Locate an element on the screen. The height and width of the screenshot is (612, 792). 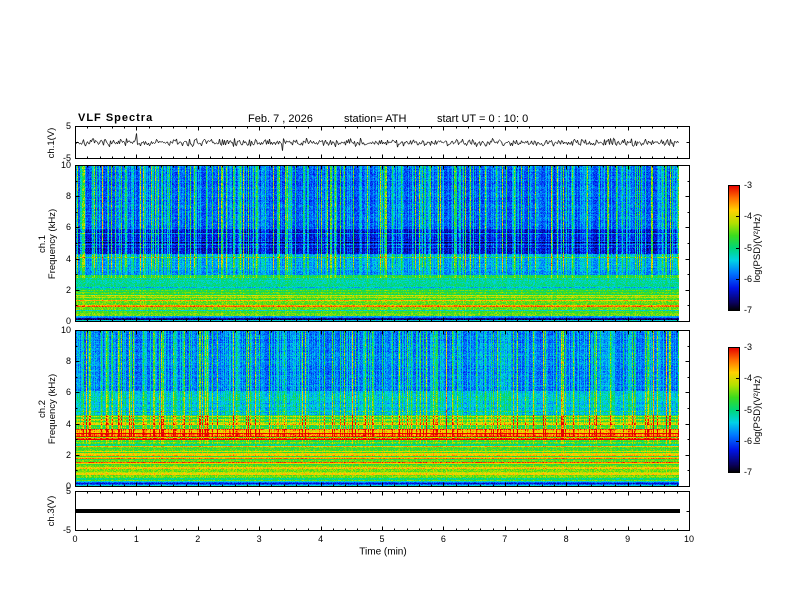
ch1-freq-tick-label: 2 is located at coordinates (68, 289).